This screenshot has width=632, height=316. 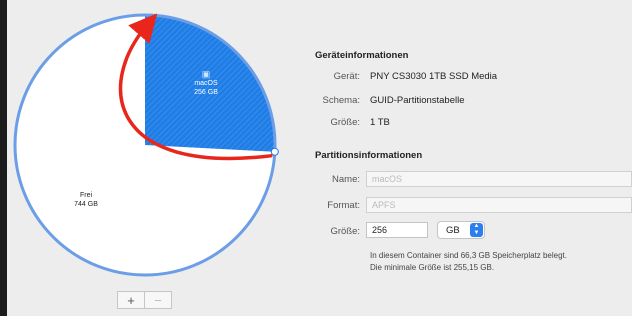 I want to click on size-unit-popup: GB ▲ ▼, so click(x=461, y=230).